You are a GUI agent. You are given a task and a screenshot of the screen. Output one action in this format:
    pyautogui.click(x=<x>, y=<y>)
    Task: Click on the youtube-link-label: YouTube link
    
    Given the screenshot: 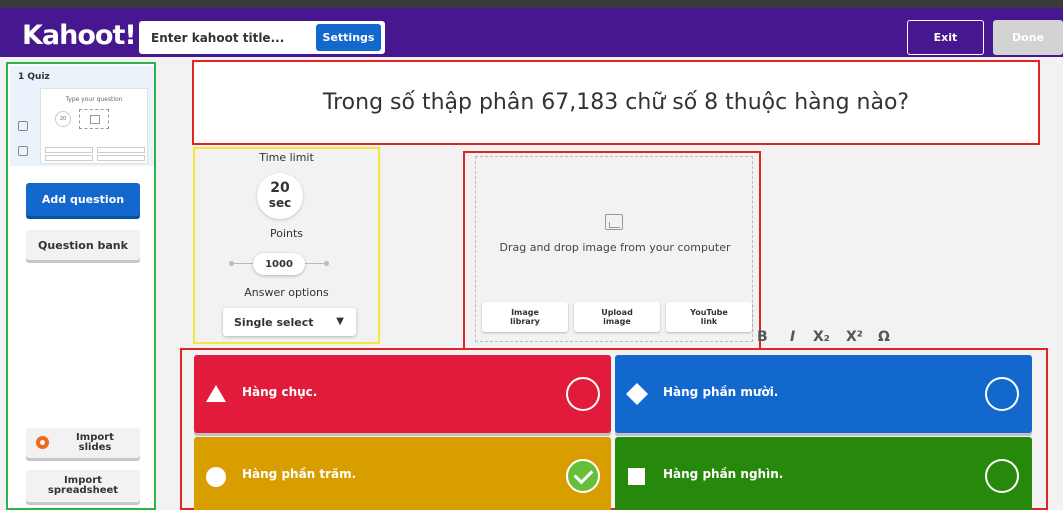 What is the action you would take?
    pyautogui.click(x=709, y=317)
    